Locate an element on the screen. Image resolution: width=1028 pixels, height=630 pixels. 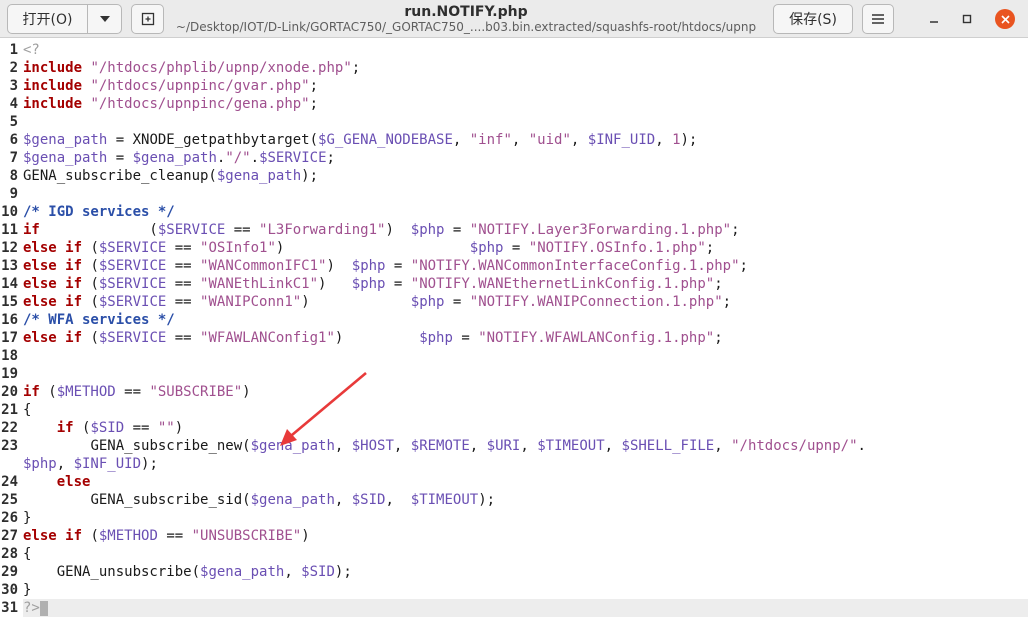
code-line: include "/htdocs/upnpinc/gena.php"; is located at coordinates (525, 104).